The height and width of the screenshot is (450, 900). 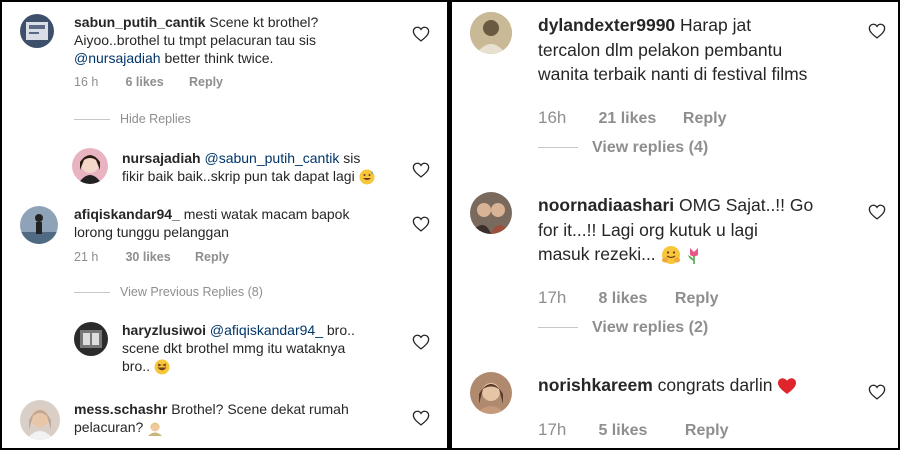 I want to click on comment-text: wanita terbaik nanti di festival films, so click(x=673, y=74).